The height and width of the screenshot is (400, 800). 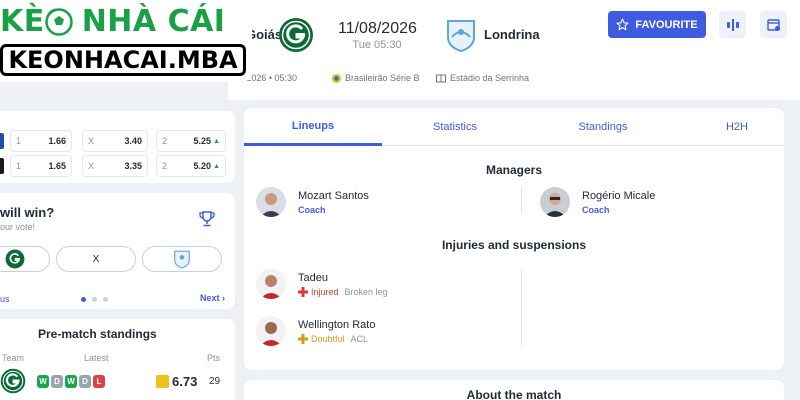 I want to click on favourite-button: FAVOURITE, so click(x=657, y=24).